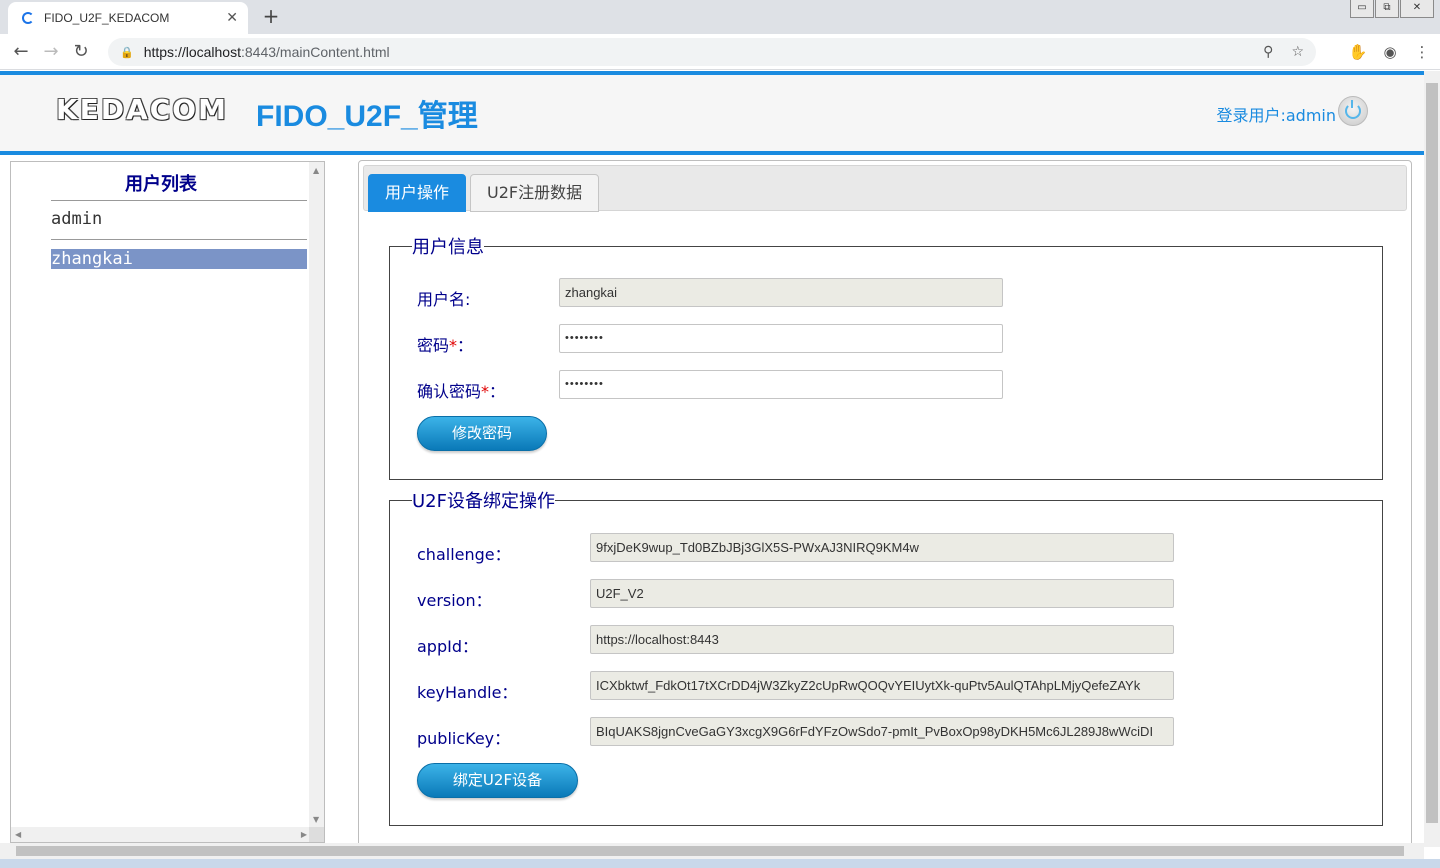 The width and height of the screenshot is (1440, 868). What do you see at coordinates (882, 593) in the screenshot?
I see `version-field: U2F_V2` at bounding box center [882, 593].